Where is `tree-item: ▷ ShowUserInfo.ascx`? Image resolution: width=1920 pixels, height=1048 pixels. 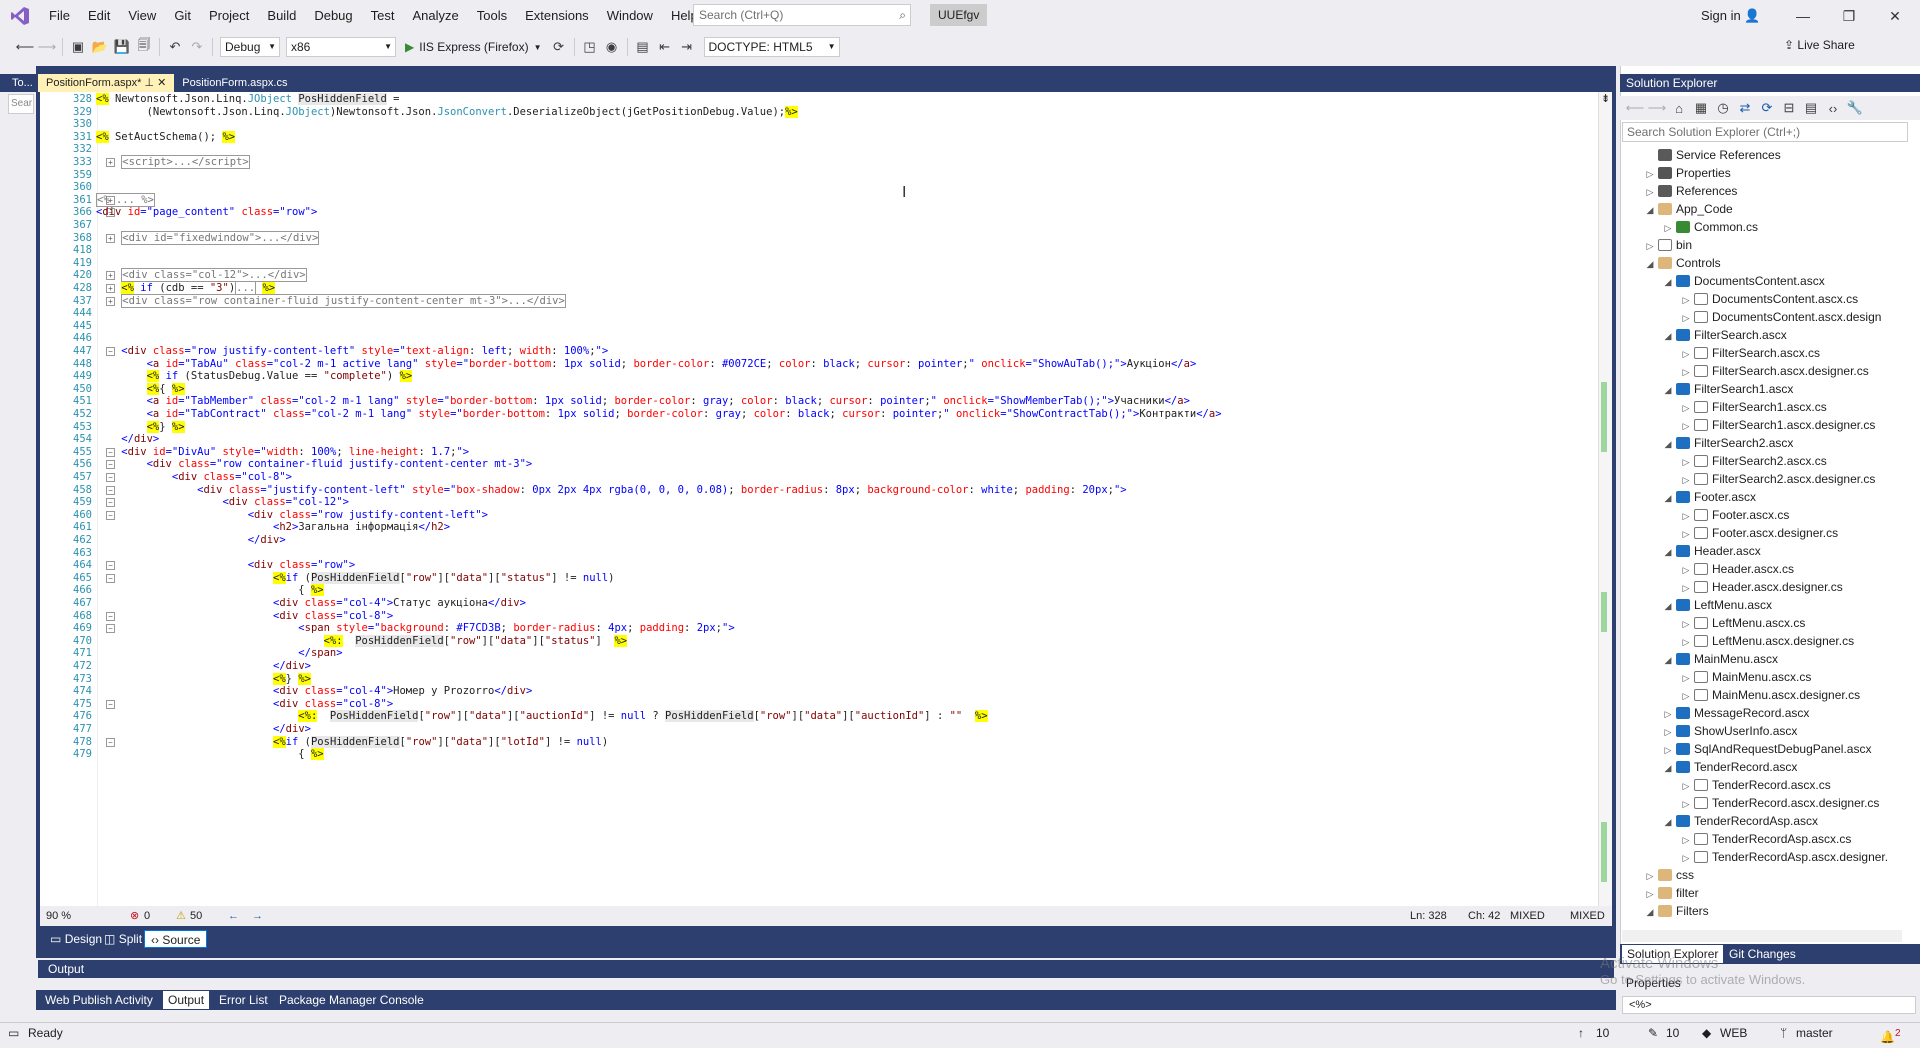
tree-item: ▷ ShowUserInfo.ascx is located at coordinates (1730, 731).